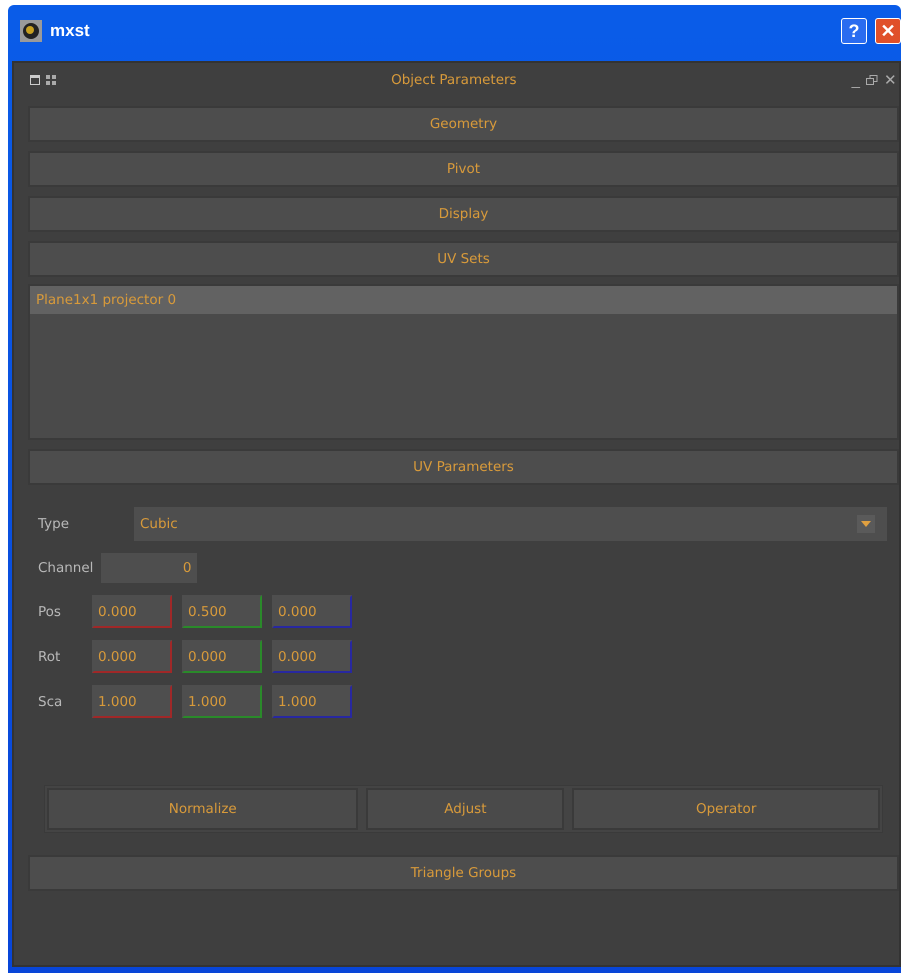 This screenshot has height=976, width=901. I want to click on section-header: Pivot, so click(463, 169).